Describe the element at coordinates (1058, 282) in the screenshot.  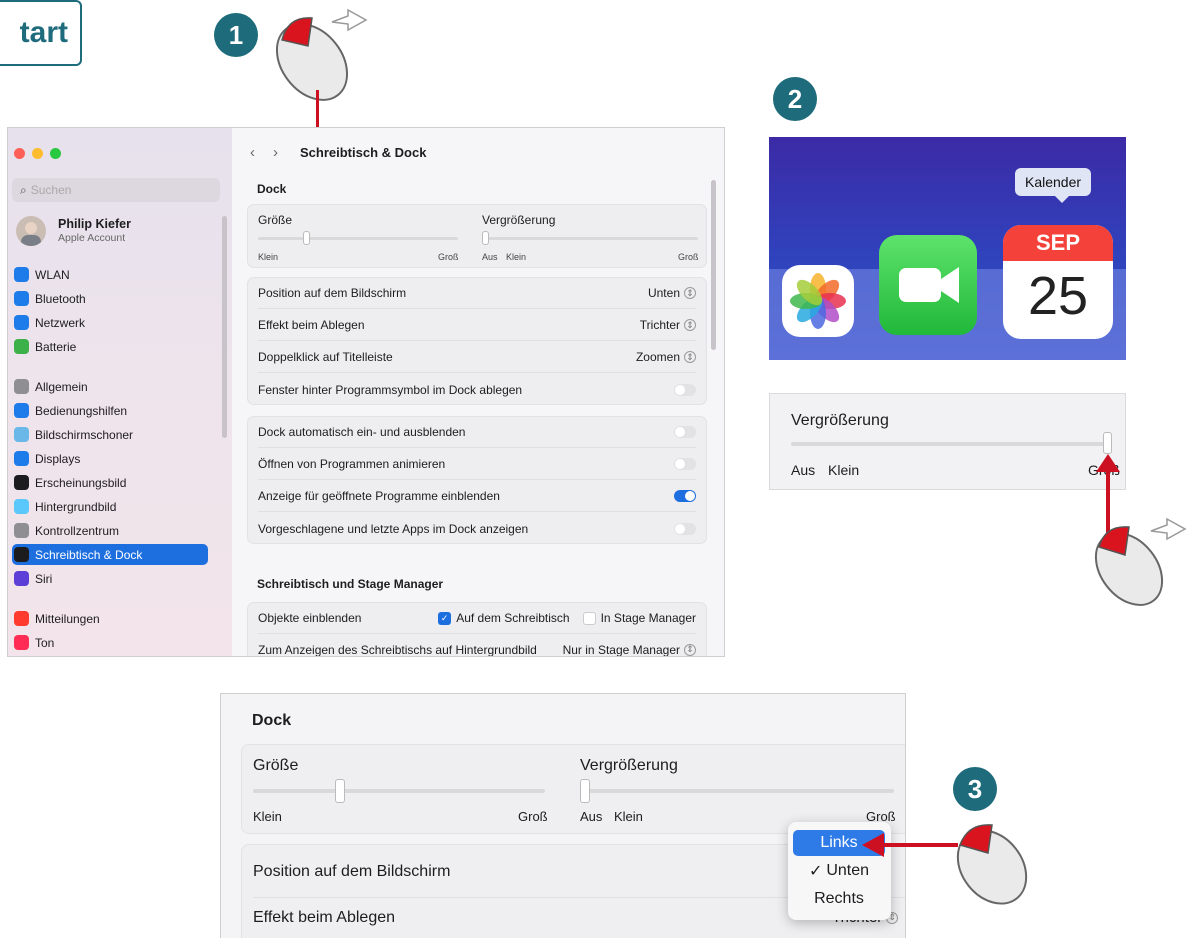
I see `calendar-app-icon: SEP 25` at that location.